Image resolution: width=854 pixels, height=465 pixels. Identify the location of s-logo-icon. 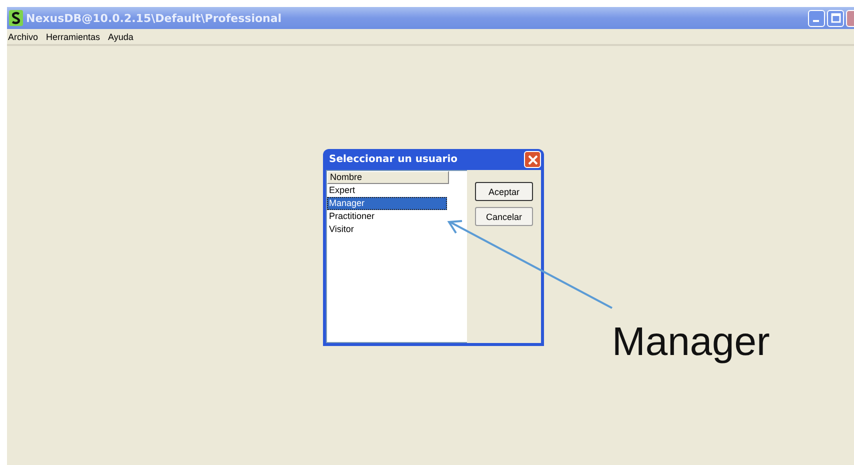
(16, 18).